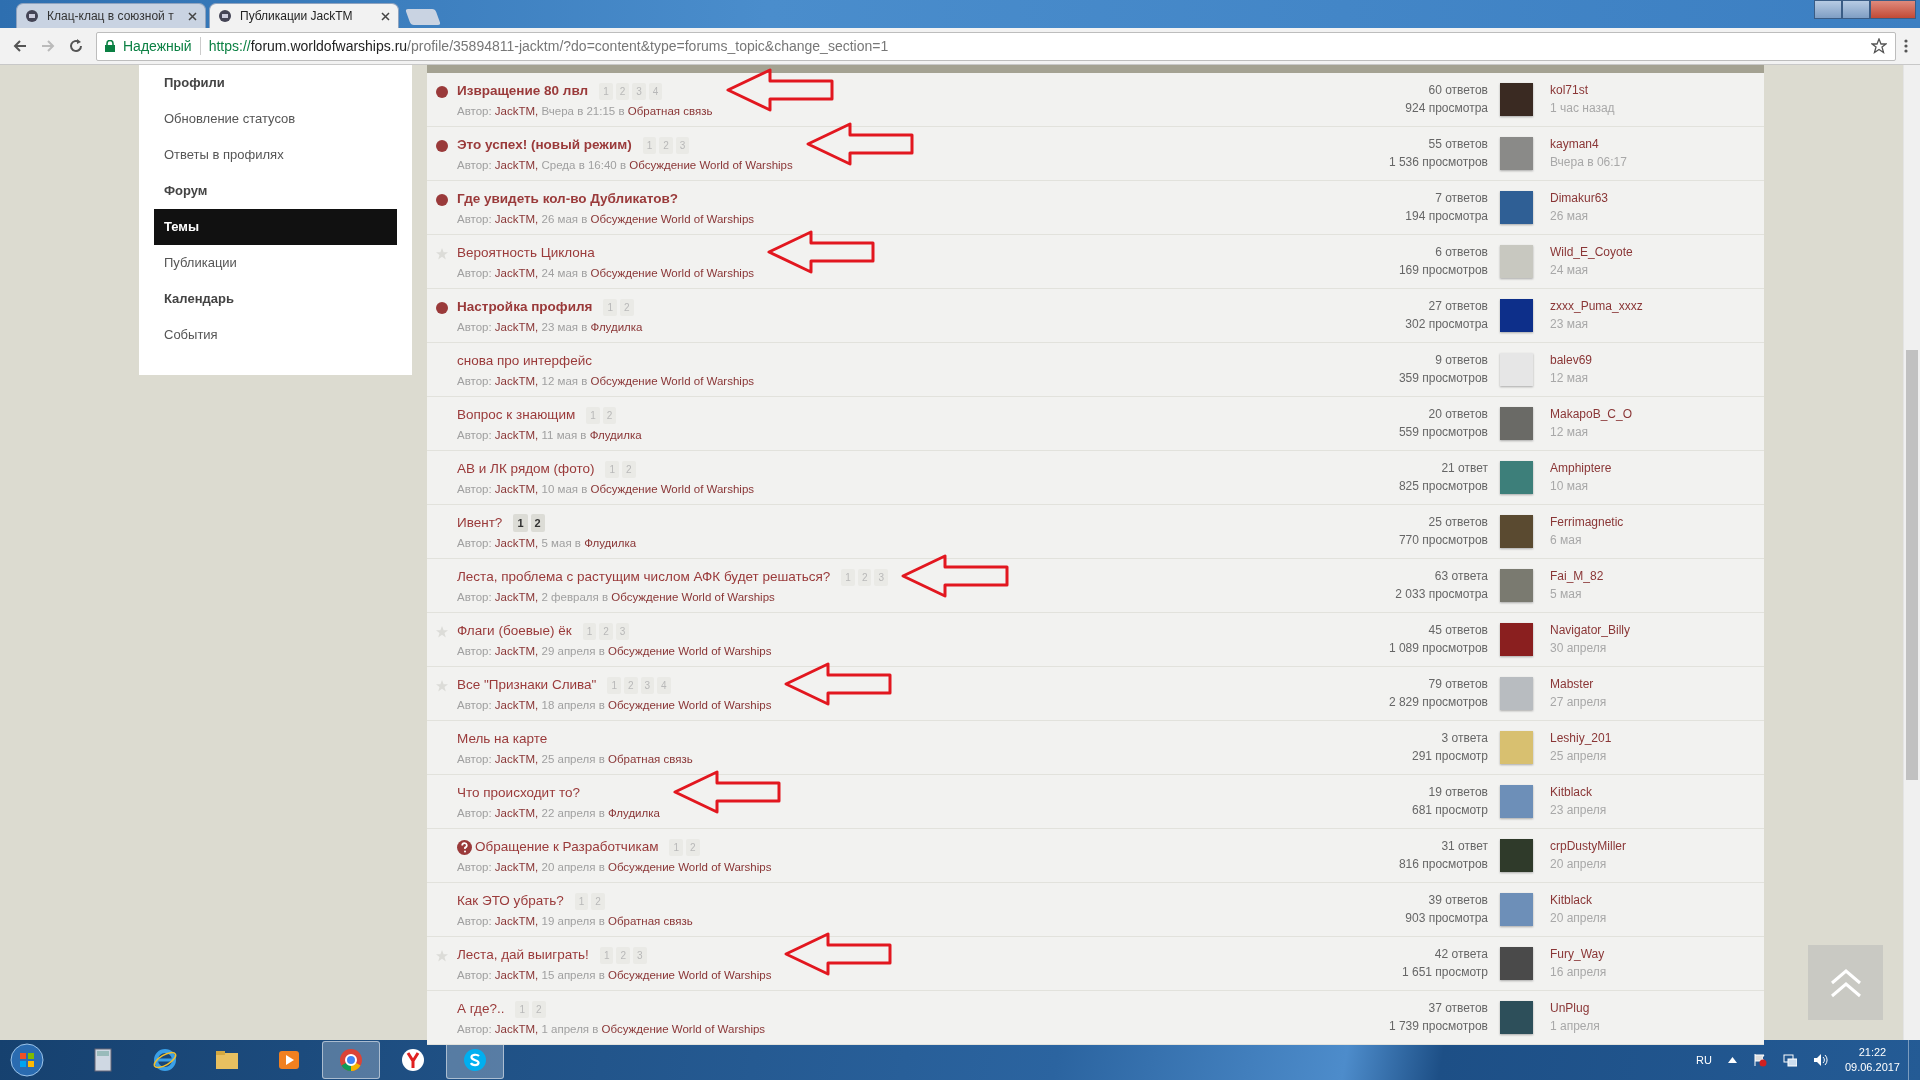 The width and height of the screenshot is (1920, 1080). I want to click on topic-title-link: Флаги (боевые) ёк, so click(514, 631).